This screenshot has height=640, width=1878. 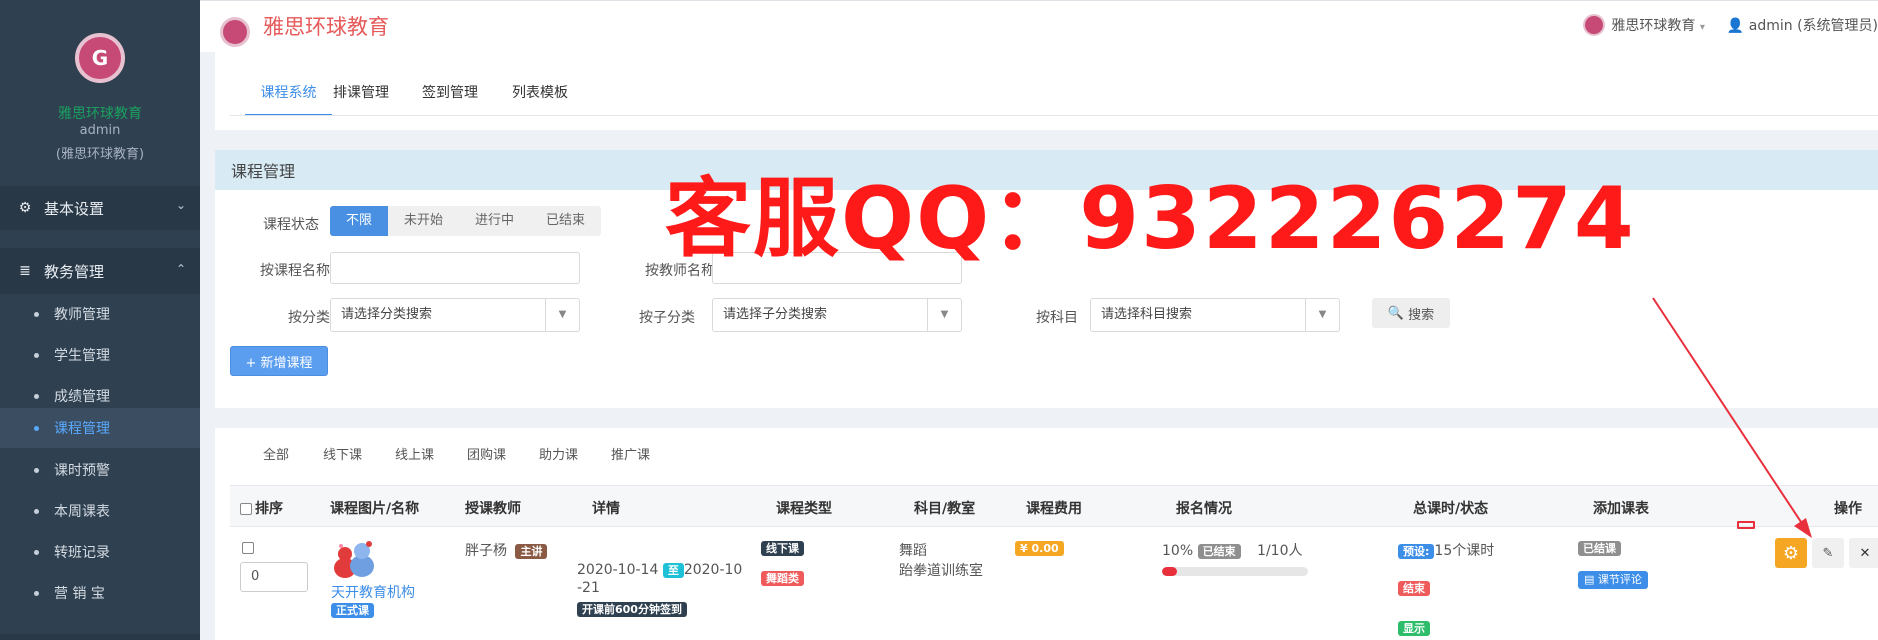 I want to click on sidebar-item-class-hour-warning: 课时预警, so click(x=100, y=470).